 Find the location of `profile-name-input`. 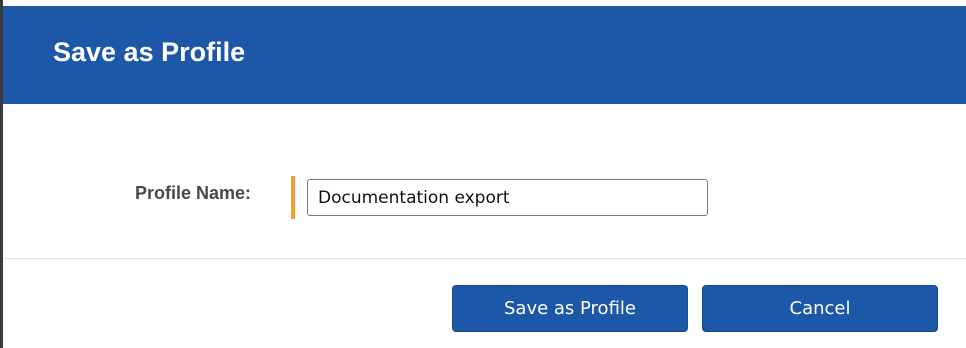

profile-name-input is located at coordinates (507, 197).